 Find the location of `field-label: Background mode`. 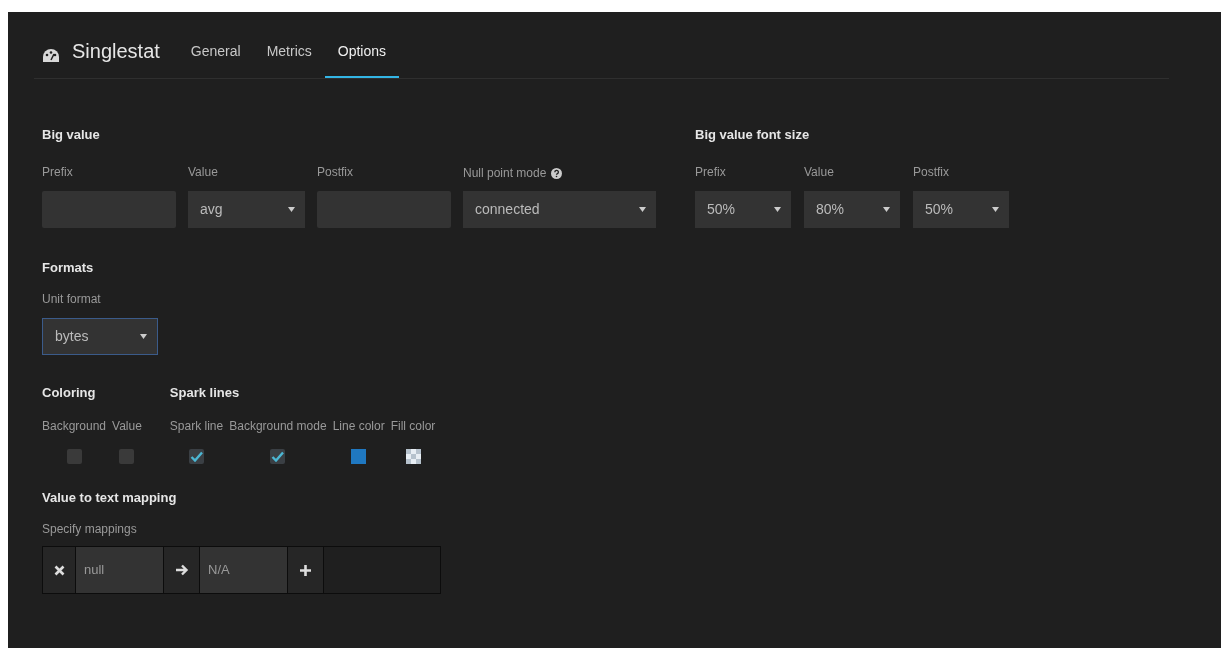

field-label: Background mode is located at coordinates (278, 426).